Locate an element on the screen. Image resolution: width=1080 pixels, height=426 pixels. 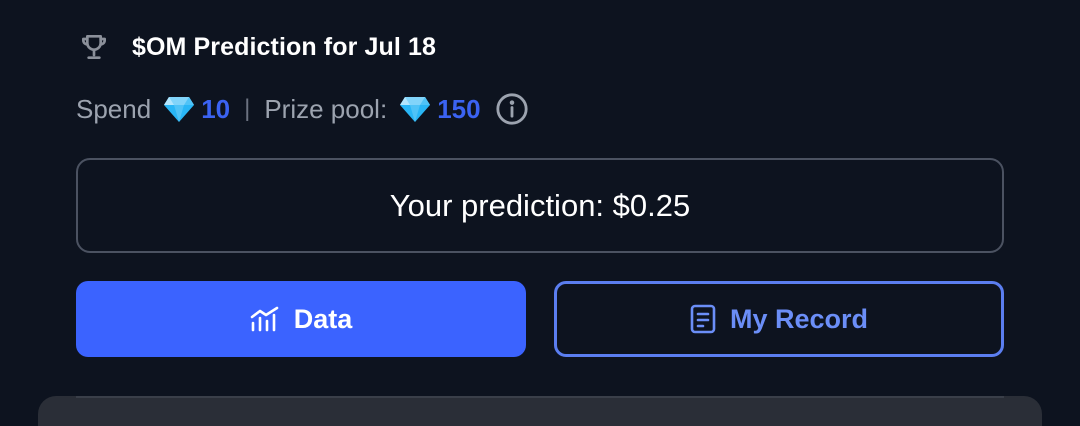
spend-value: 10 is located at coordinates (216, 108).